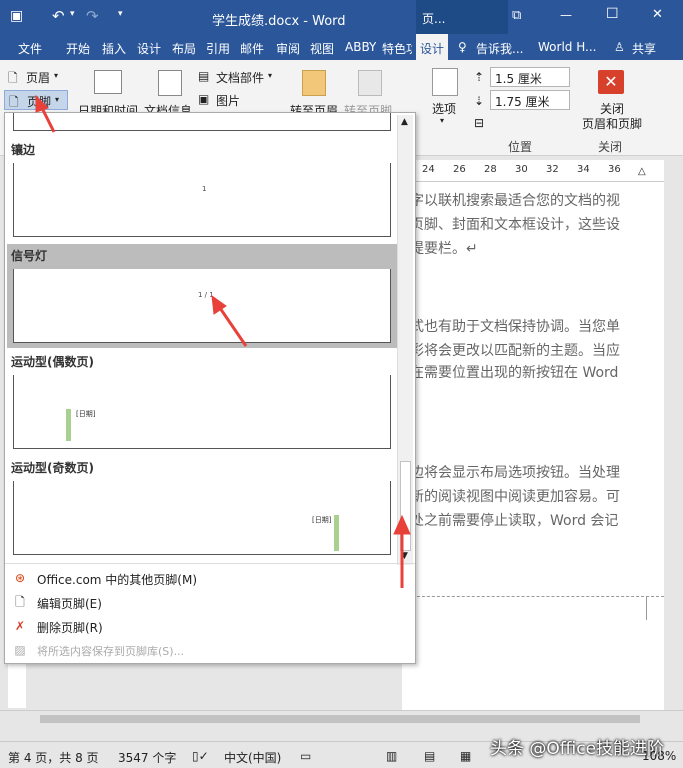  Describe the element at coordinates (322, 48) in the screenshot. I see `tab-view: 视图` at that location.